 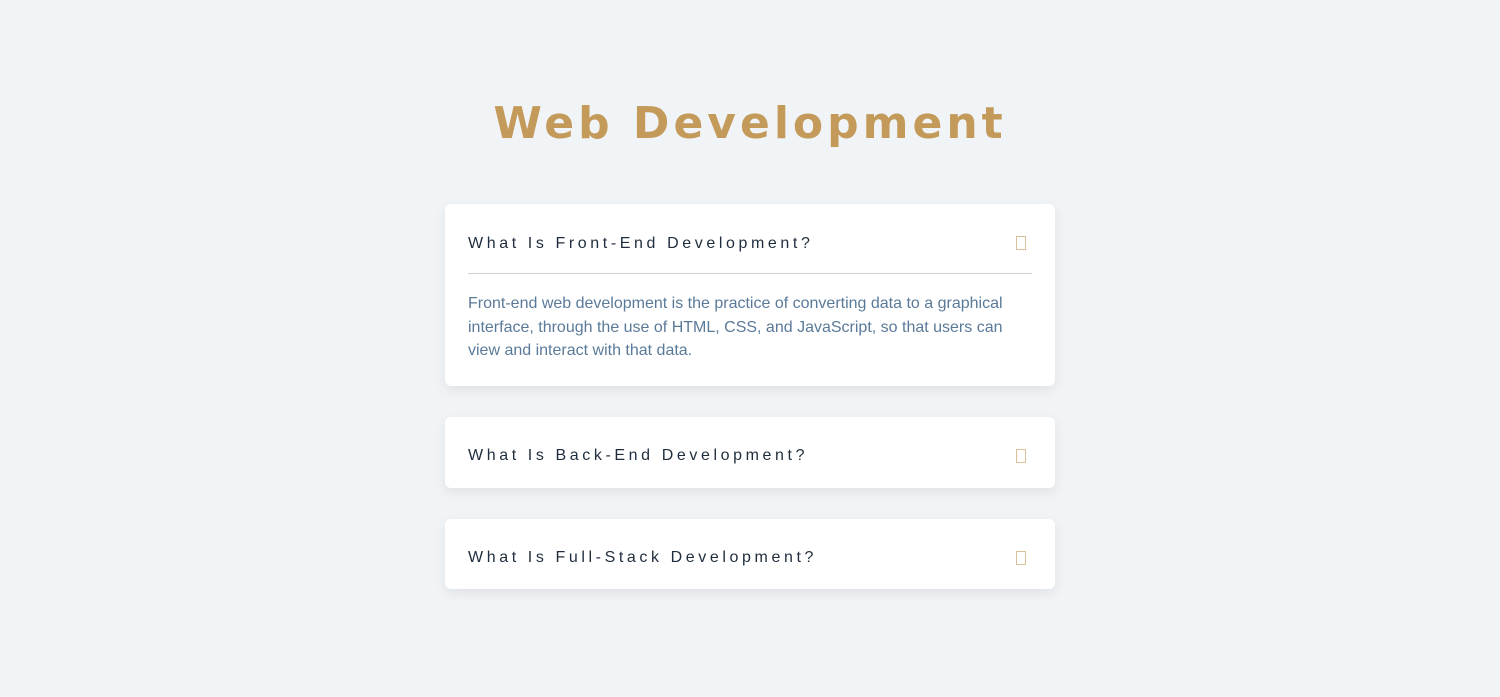 What do you see at coordinates (642, 558) in the screenshot?
I see `faq-question-full-stack: What Is Full-Stack Development?` at bounding box center [642, 558].